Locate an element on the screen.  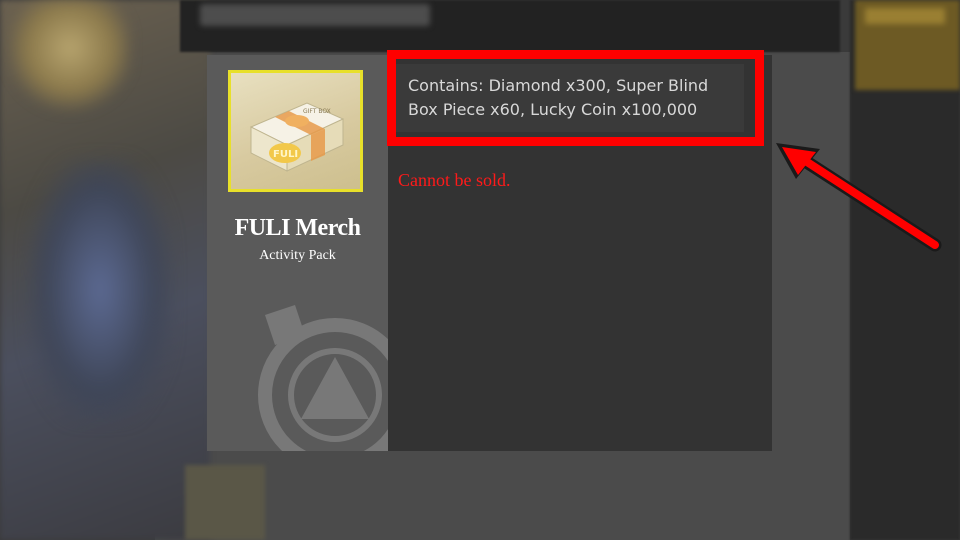
background-character-body is located at coordinates (100, 290).